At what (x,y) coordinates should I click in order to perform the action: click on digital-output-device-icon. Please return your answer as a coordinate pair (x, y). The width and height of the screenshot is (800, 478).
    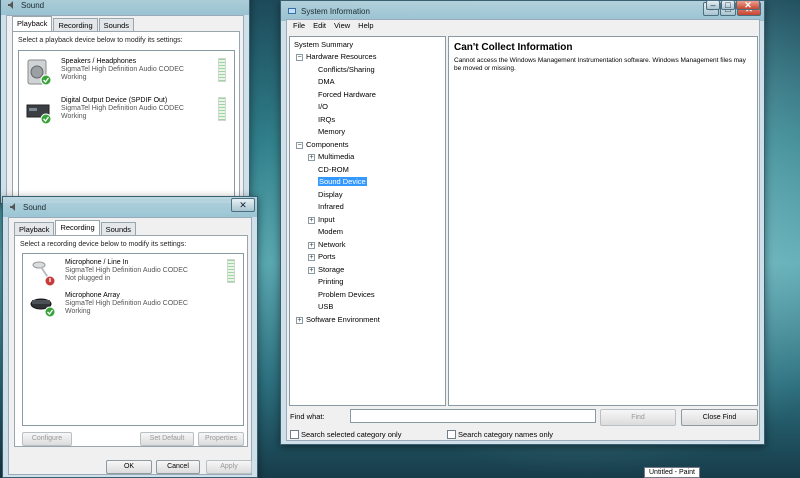
    Looking at the image, I should click on (39, 114).